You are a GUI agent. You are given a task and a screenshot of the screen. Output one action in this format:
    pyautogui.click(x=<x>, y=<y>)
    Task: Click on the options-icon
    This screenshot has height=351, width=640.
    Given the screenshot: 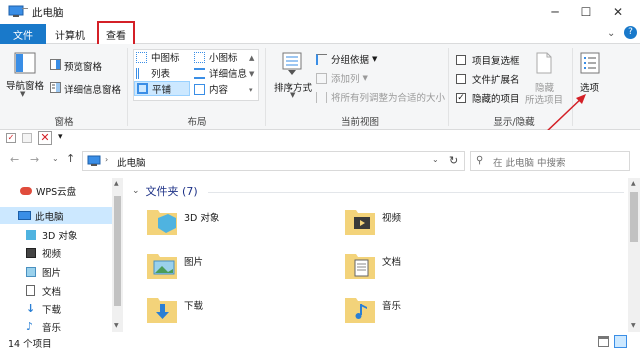 What is the action you would take?
    pyautogui.click(x=590, y=63)
    